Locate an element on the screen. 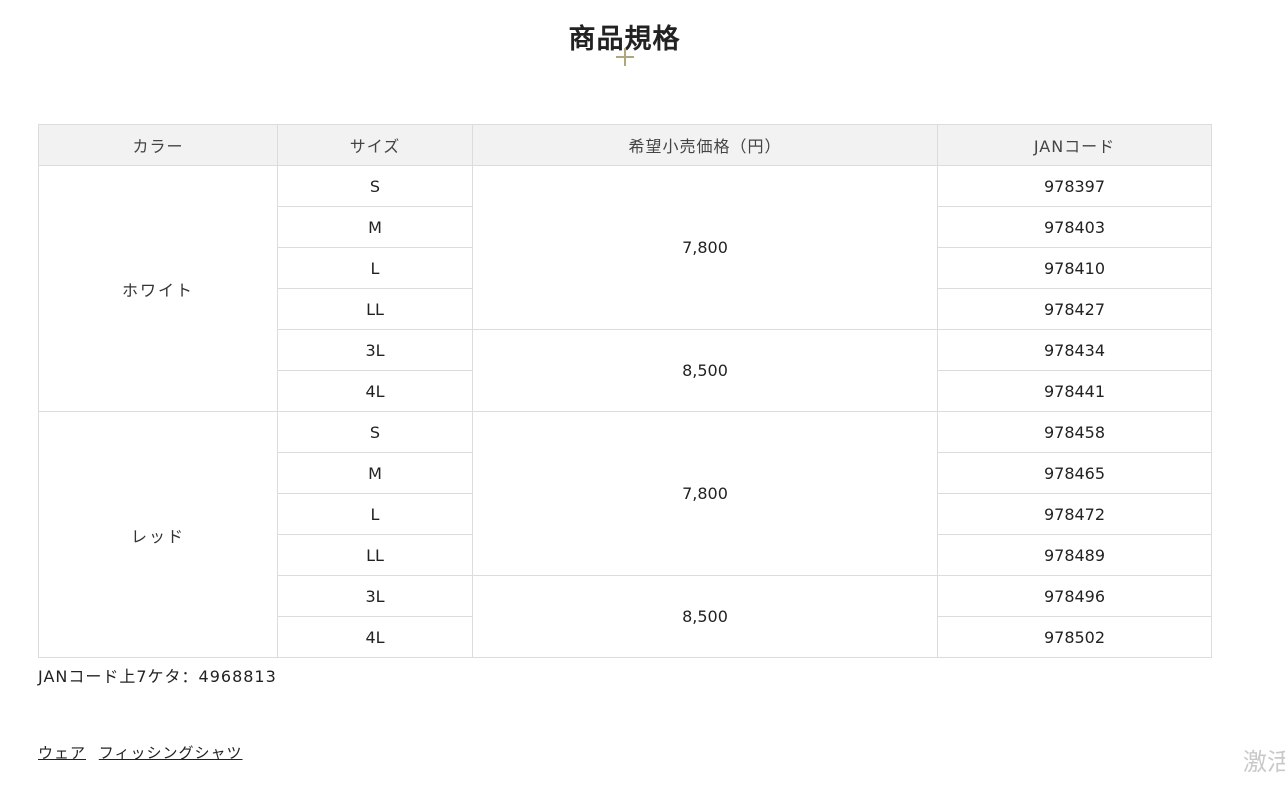 The image size is (1285, 788). jan-cell: 978458 is located at coordinates (1074, 432).